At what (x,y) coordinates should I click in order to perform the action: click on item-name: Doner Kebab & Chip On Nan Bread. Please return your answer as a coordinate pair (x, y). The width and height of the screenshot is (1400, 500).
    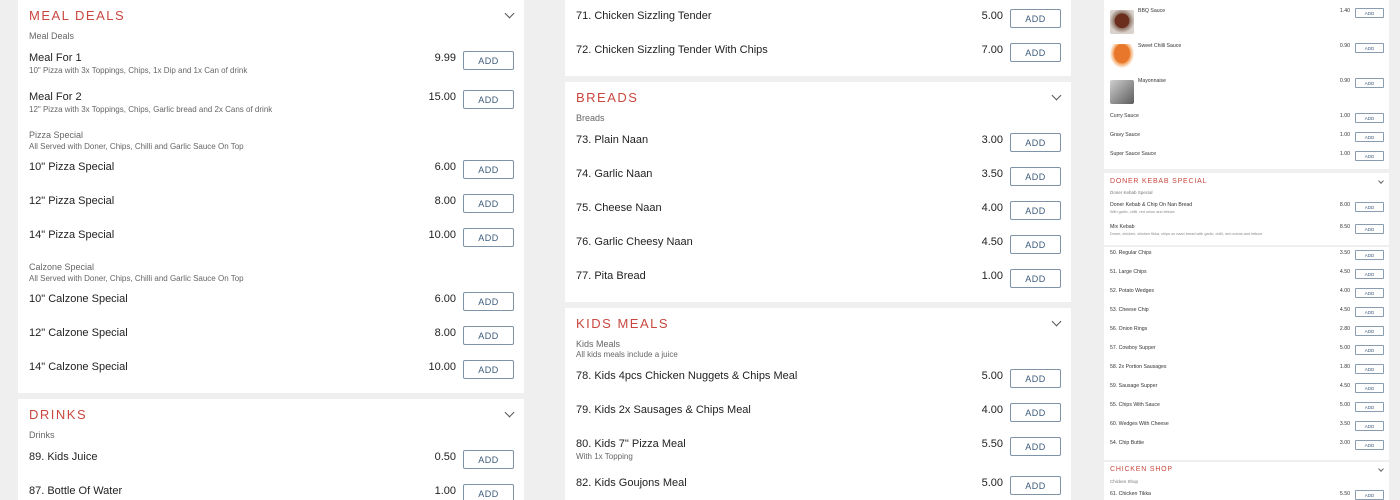
    Looking at the image, I should click on (1151, 205).